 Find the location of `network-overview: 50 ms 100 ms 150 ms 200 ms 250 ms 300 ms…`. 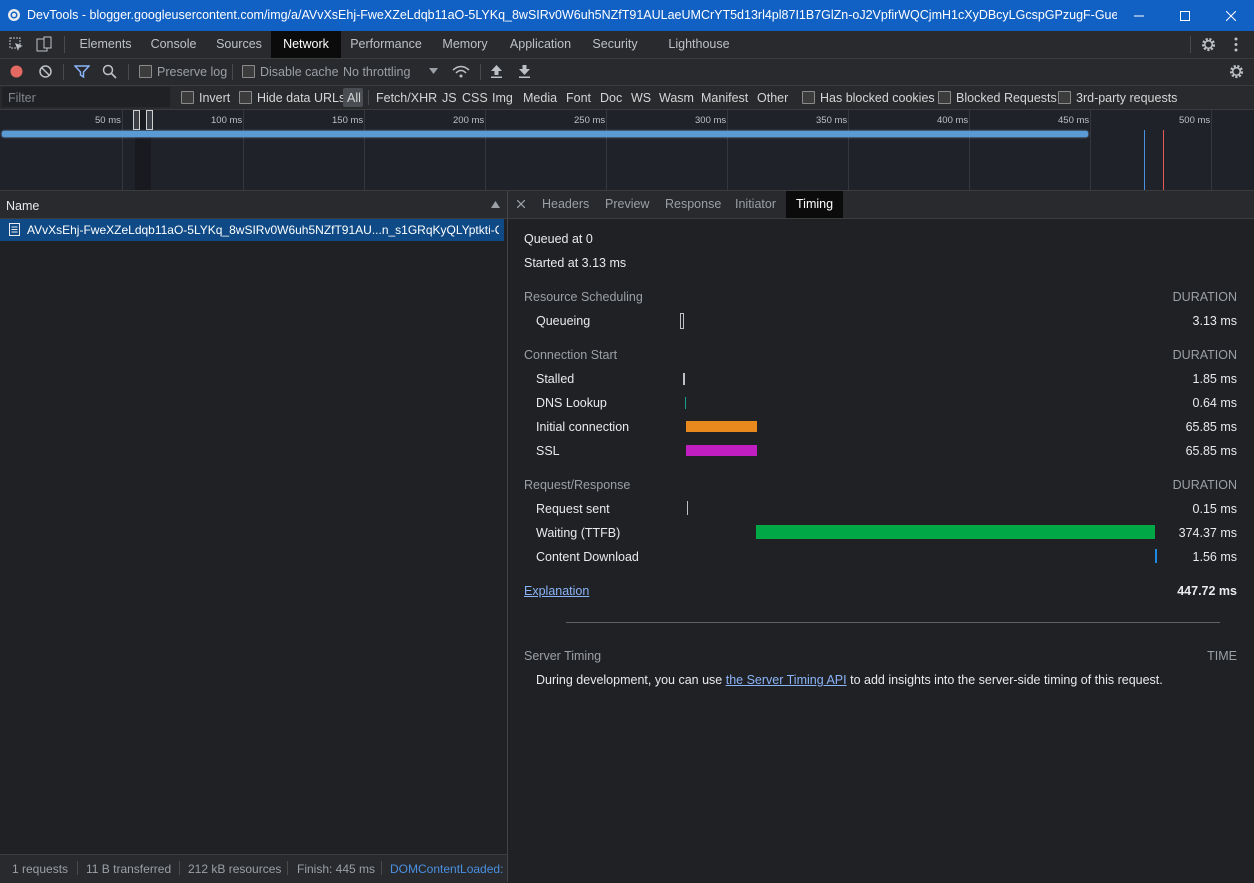

network-overview: 50 ms 100 ms 150 ms 200 ms 250 ms 300 ms… is located at coordinates (627, 150).